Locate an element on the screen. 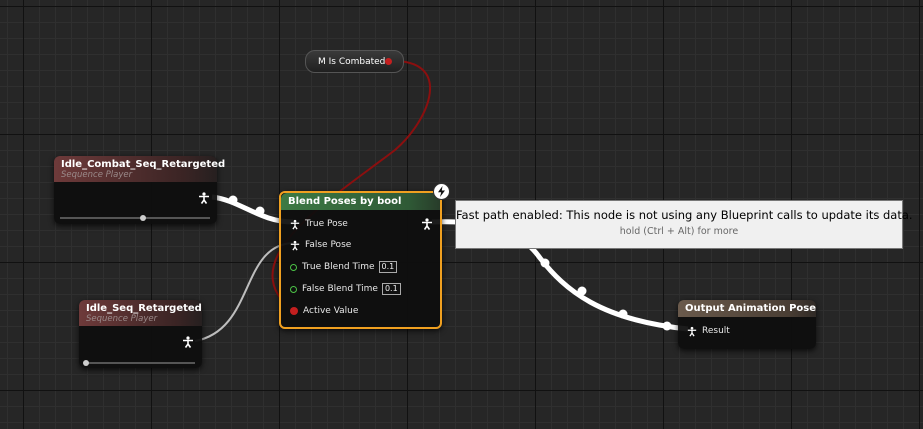 Image resolution: width=923 pixels, height=429 pixels. pin-label: True Pose is located at coordinates (326, 224).